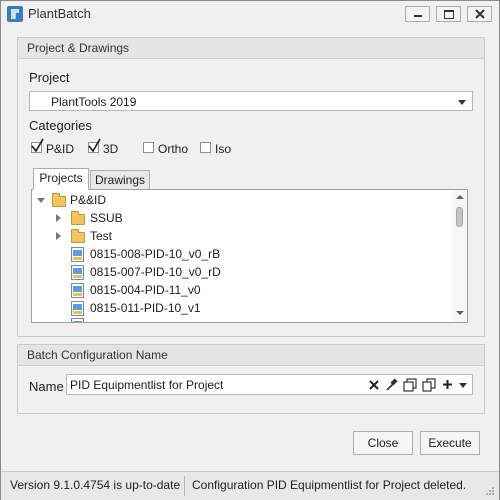  Describe the element at coordinates (242, 308) in the screenshot. I see `tree-file-item: 0815-011-PID-10_v1` at that location.